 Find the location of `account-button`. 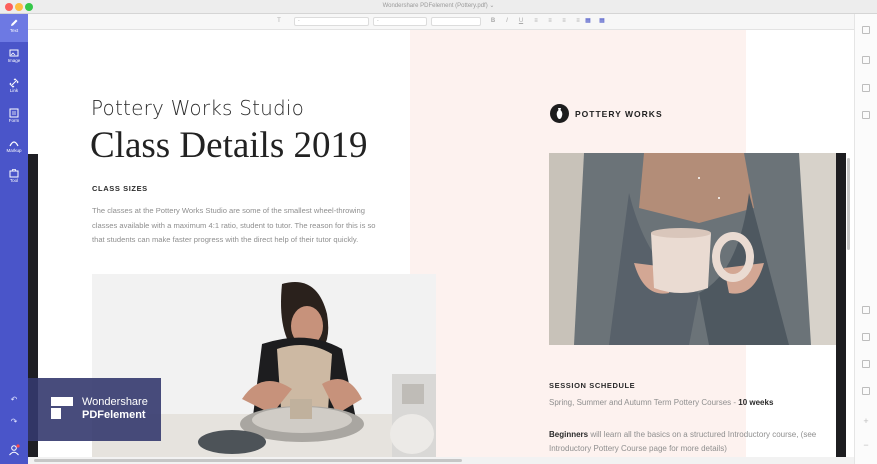

account-button is located at coordinates (14, 449).